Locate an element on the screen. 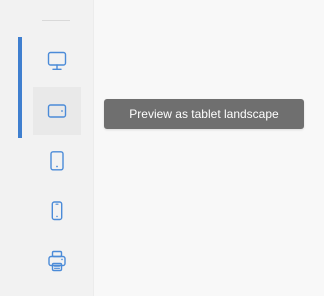 Image resolution: width=324 pixels, height=296 pixels. desktop-icon is located at coordinates (57, 60).